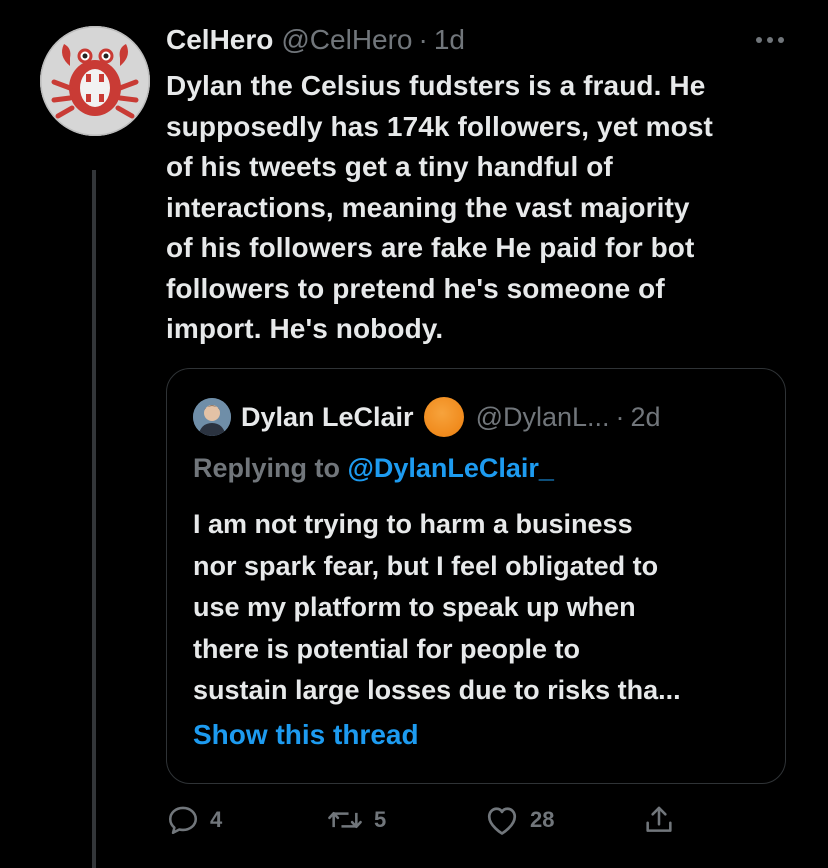 This screenshot has width=828, height=868. I want to click on thread-connector-line, so click(94, 519).